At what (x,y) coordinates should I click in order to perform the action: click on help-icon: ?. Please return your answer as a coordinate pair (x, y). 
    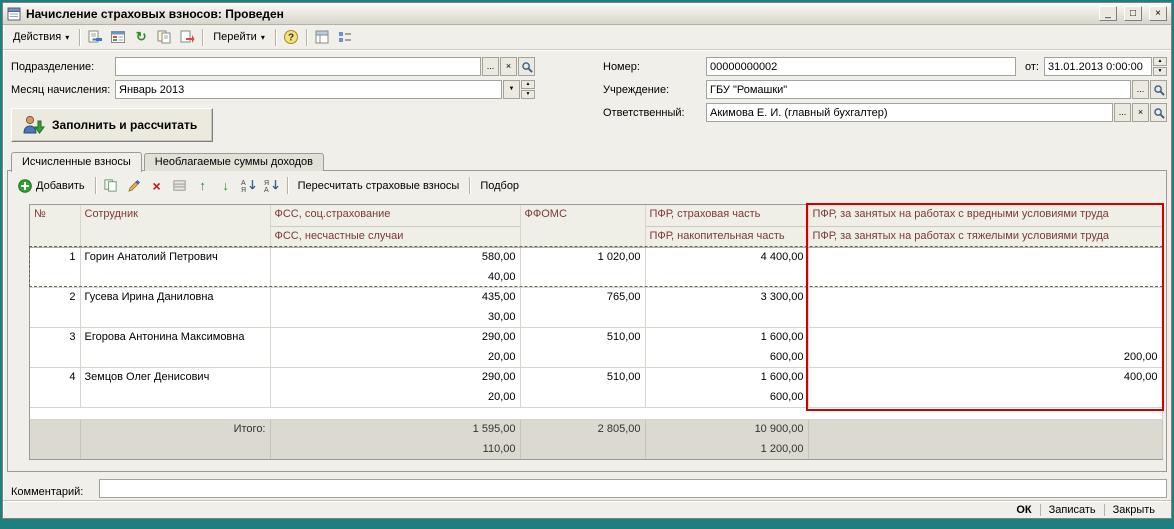
    Looking at the image, I should click on (291, 37).